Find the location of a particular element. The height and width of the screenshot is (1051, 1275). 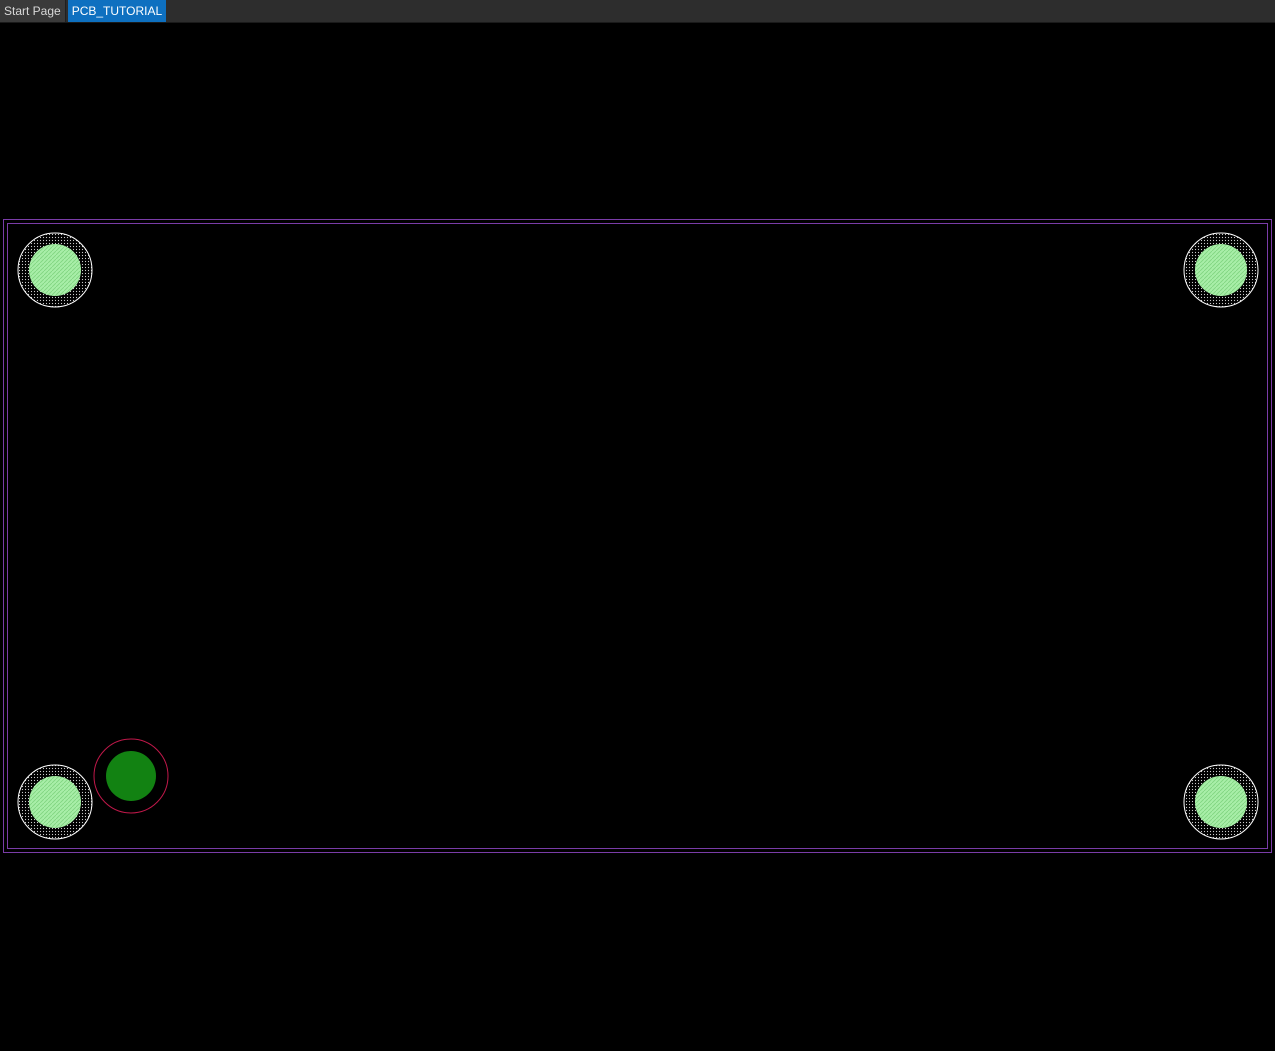

mounting-hole-top-right is located at coordinates (1221, 270).